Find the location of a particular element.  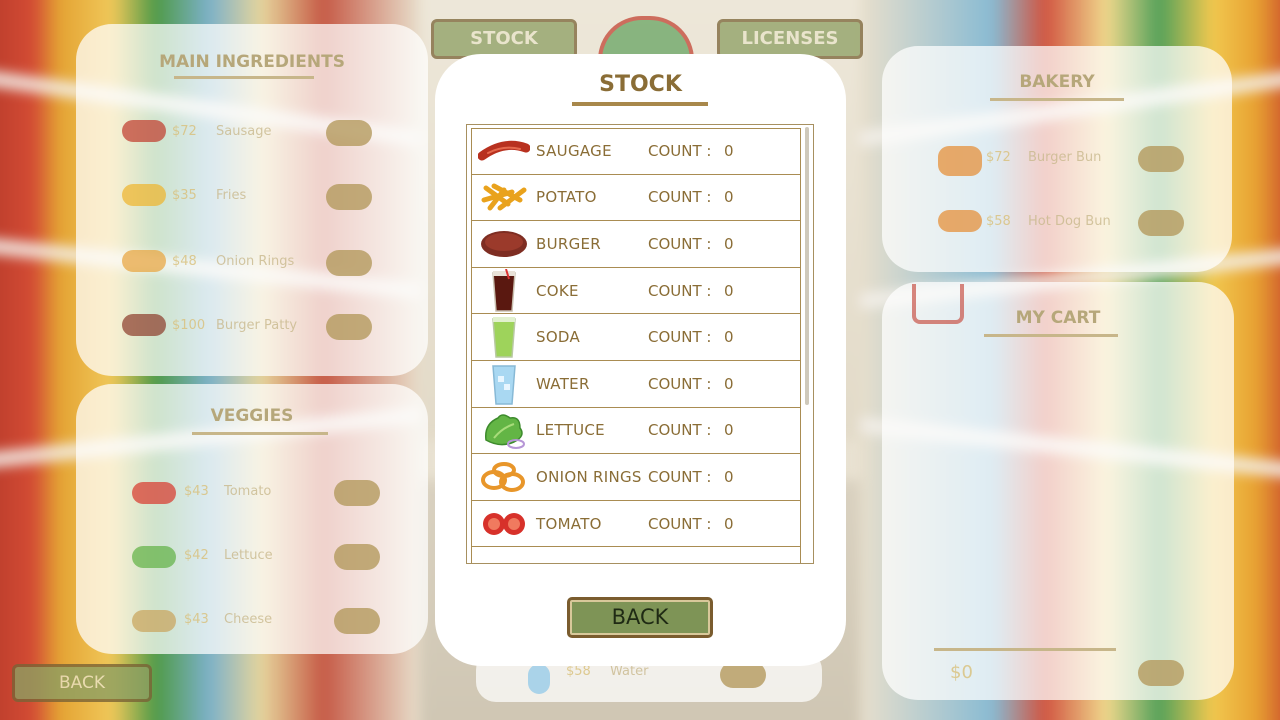

back-button: BACK is located at coordinates (640, 617).